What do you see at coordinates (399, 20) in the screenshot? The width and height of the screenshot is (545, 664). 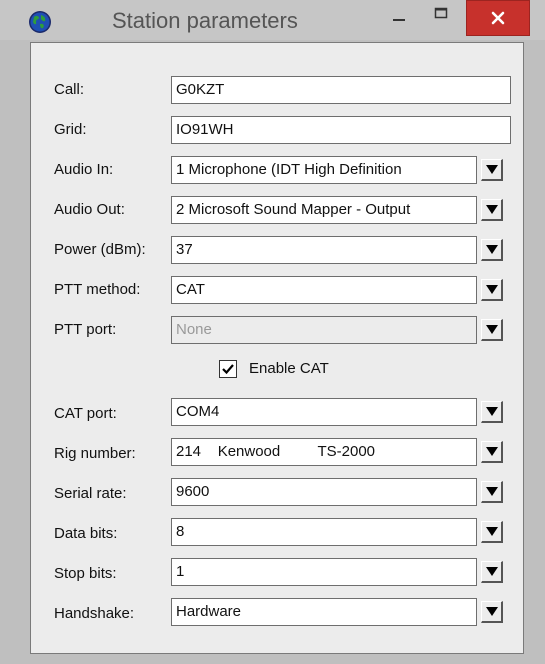 I see `minimize-icon` at bounding box center [399, 20].